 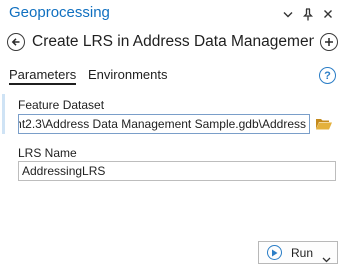 What do you see at coordinates (127, 74) in the screenshot?
I see `tab-environments: Environments` at bounding box center [127, 74].